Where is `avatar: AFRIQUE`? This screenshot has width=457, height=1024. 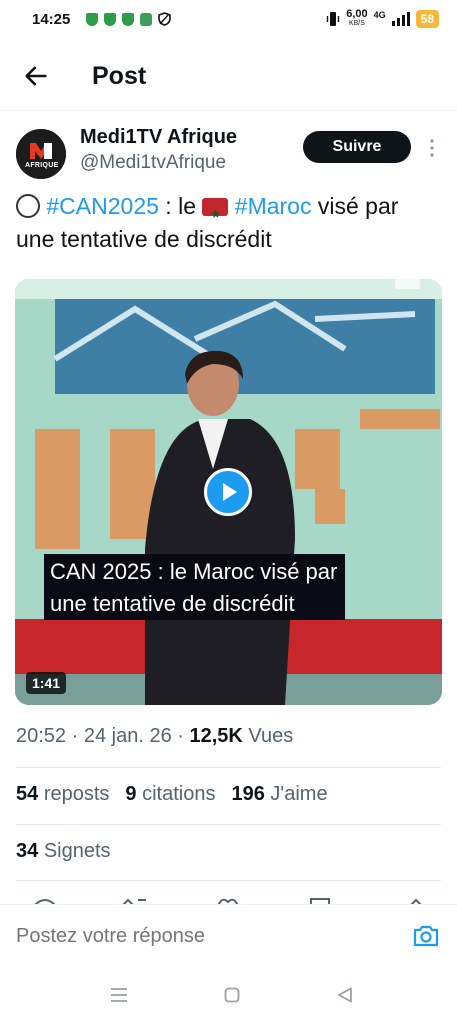
avatar: AFRIQUE is located at coordinates (41, 154).